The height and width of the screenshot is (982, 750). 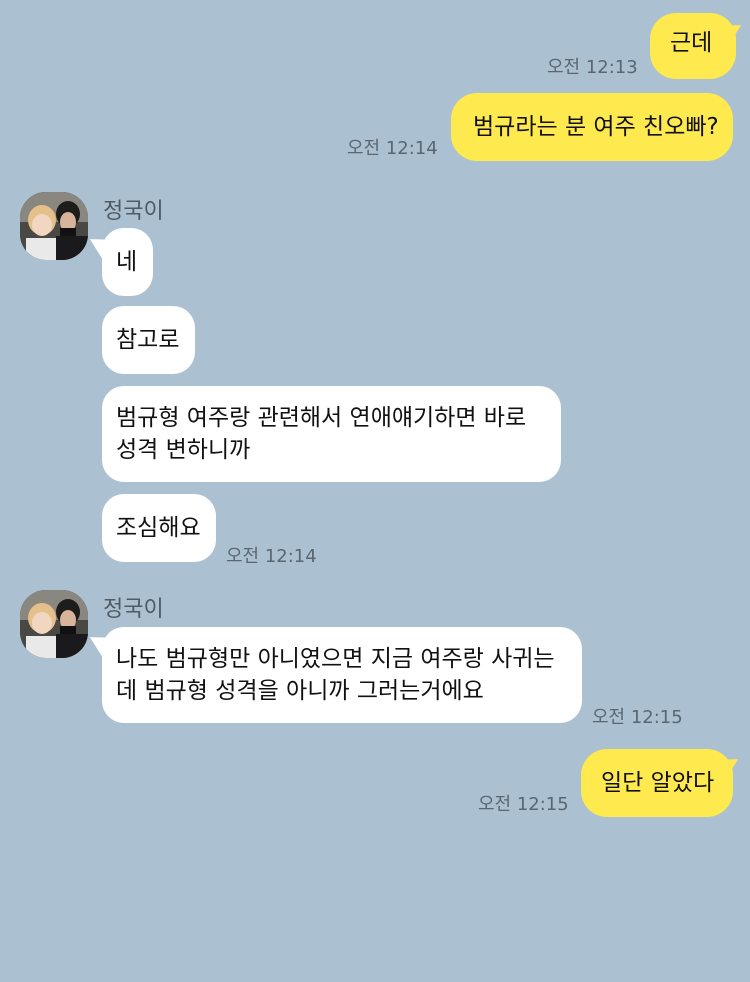 I want to click on their-message-bubble: 네, so click(x=127, y=262).